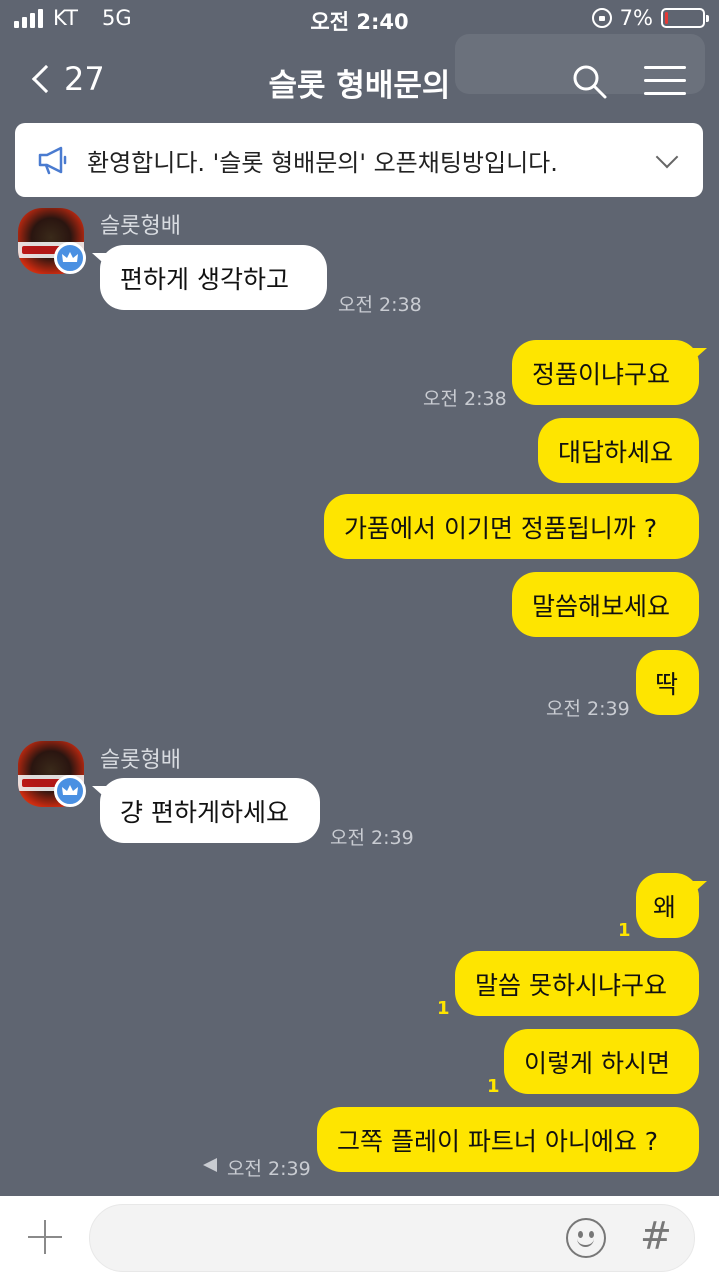  I want to click on megaphone-icon, so click(52, 160).